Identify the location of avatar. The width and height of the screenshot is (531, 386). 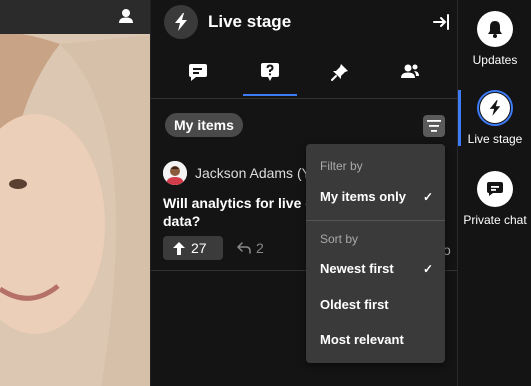
(175, 173).